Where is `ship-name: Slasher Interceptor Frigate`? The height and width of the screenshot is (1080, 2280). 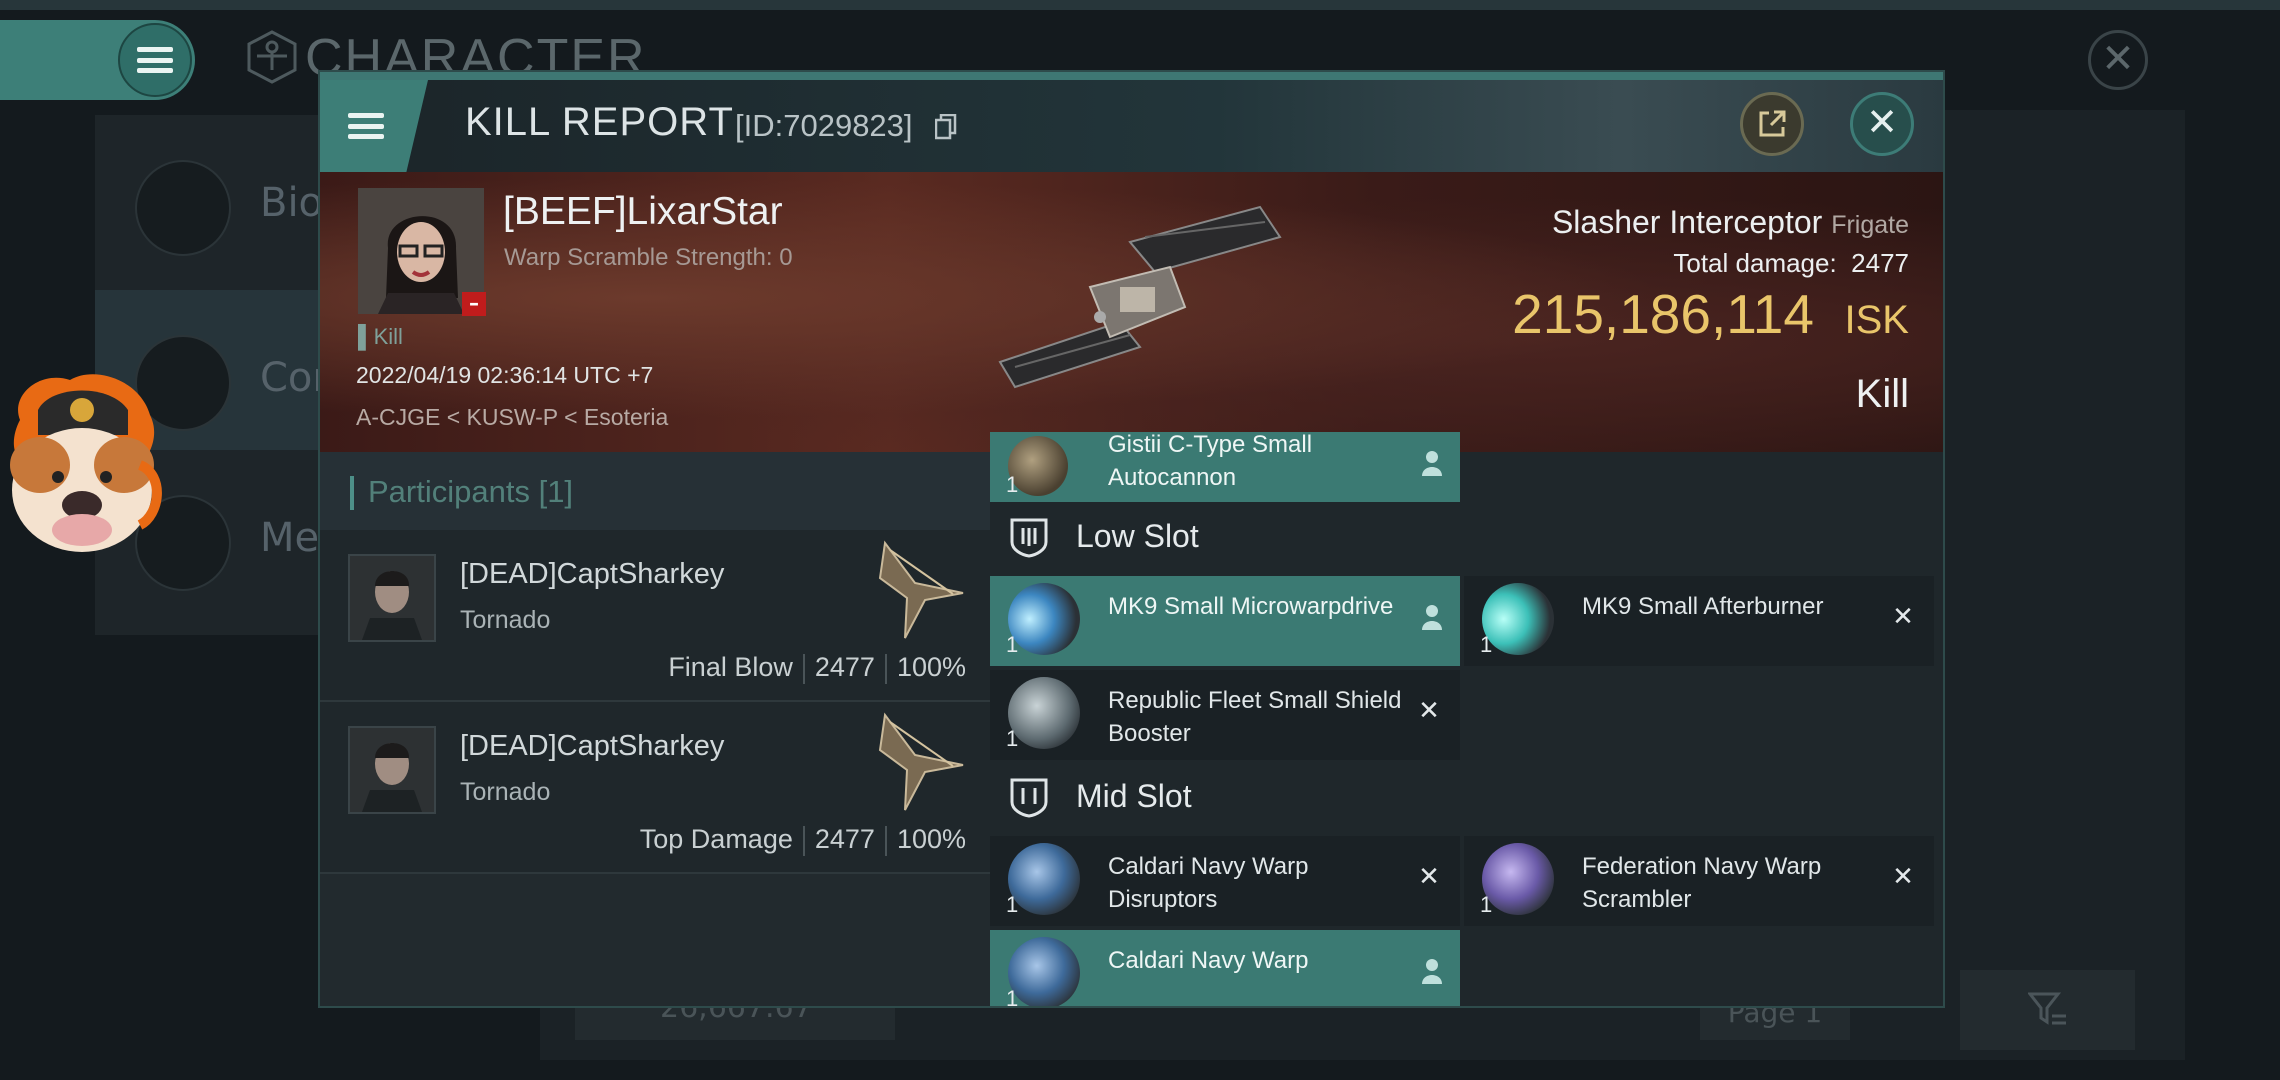
ship-name: Slasher Interceptor Frigate is located at coordinates (1730, 222).